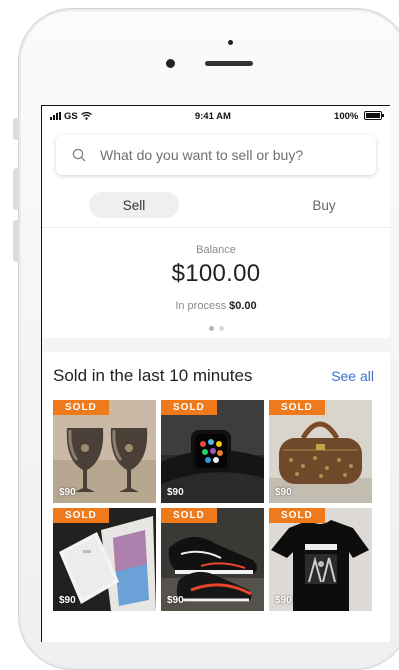  I want to click on clock: 9:41 AM, so click(212, 116).